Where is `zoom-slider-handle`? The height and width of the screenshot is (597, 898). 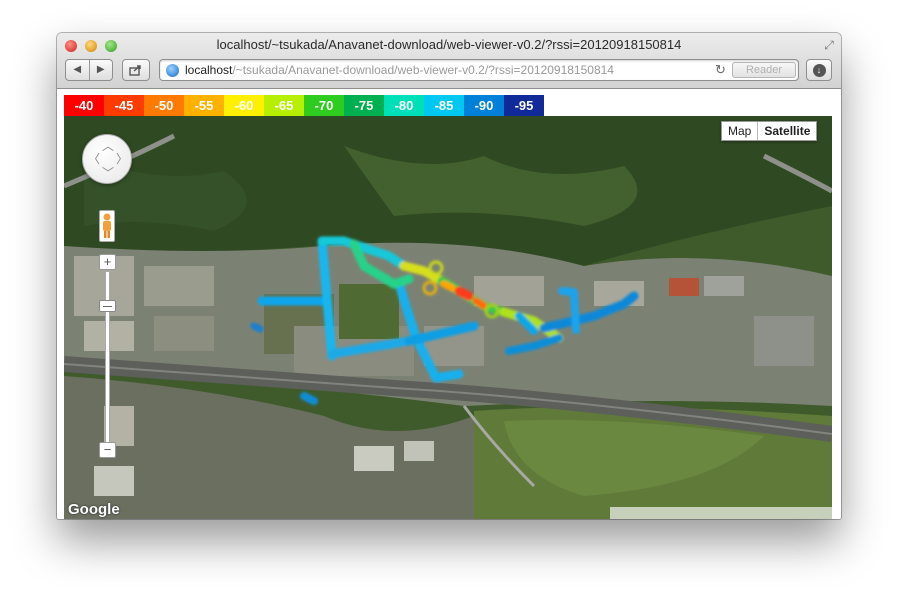 zoom-slider-handle is located at coordinates (107, 306).